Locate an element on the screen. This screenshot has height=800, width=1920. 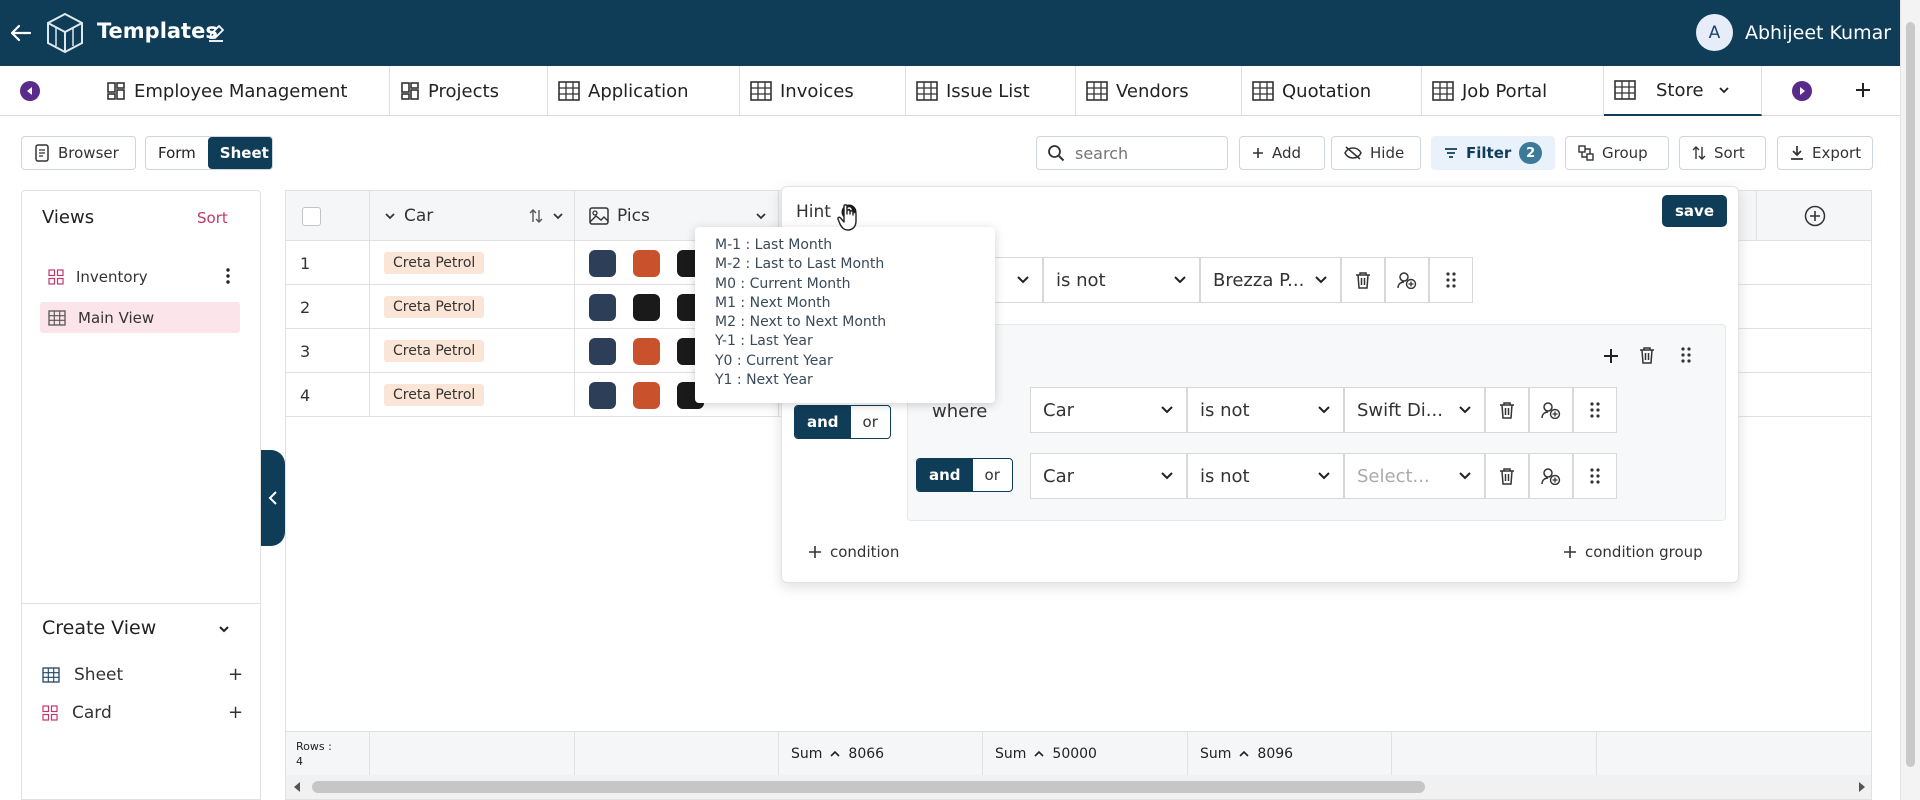
add-button: Add is located at coordinates (1282, 153).